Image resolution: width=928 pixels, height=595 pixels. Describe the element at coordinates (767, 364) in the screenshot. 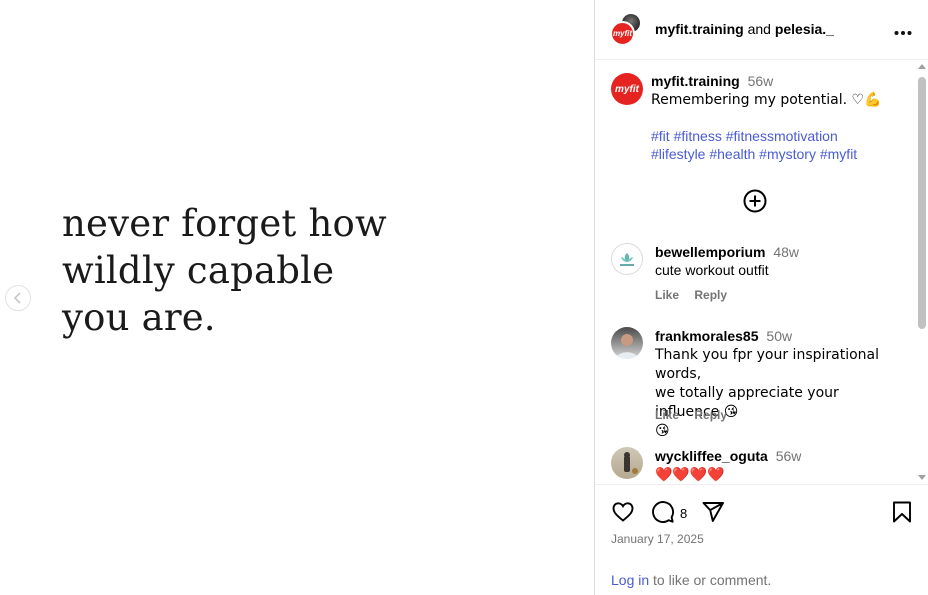

I see `comment-text: Thank you fpr your inspirational words,` at that location.